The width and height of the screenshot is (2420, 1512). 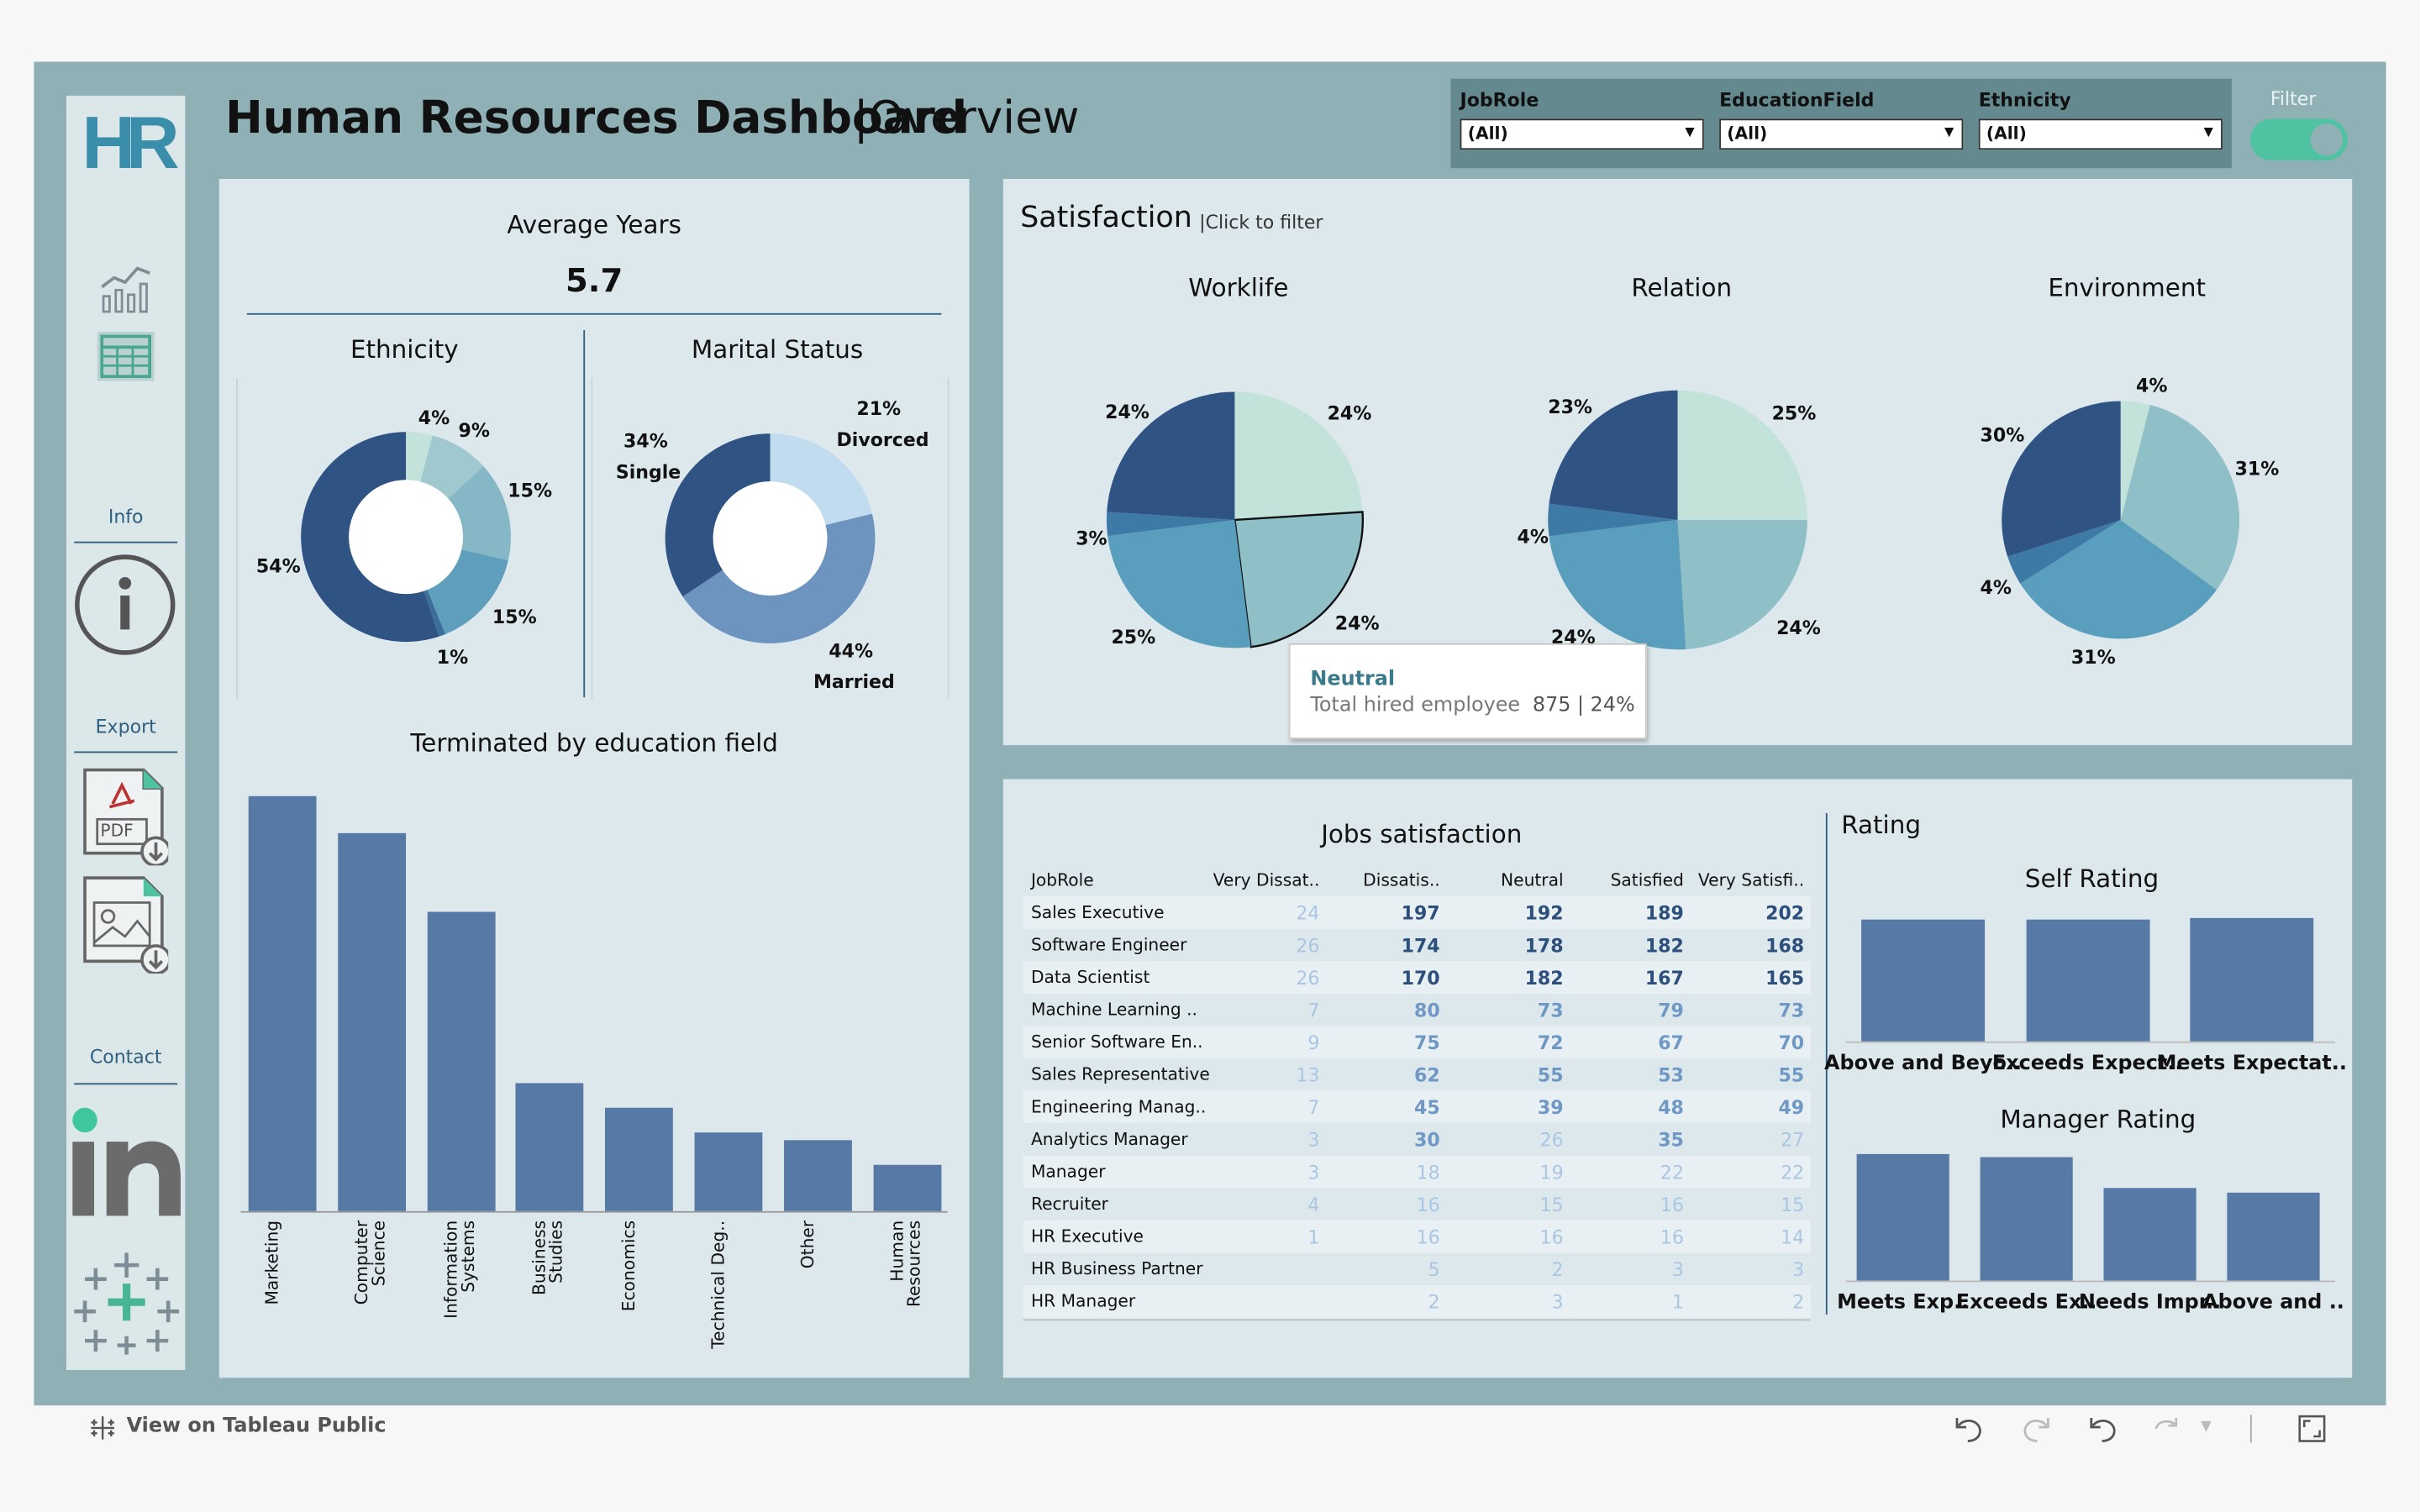 What do you see at coordinates (1751, 880) in the screenshot?
I see `column-header: Very Satisfi..` at bounding box center [1751, 880].